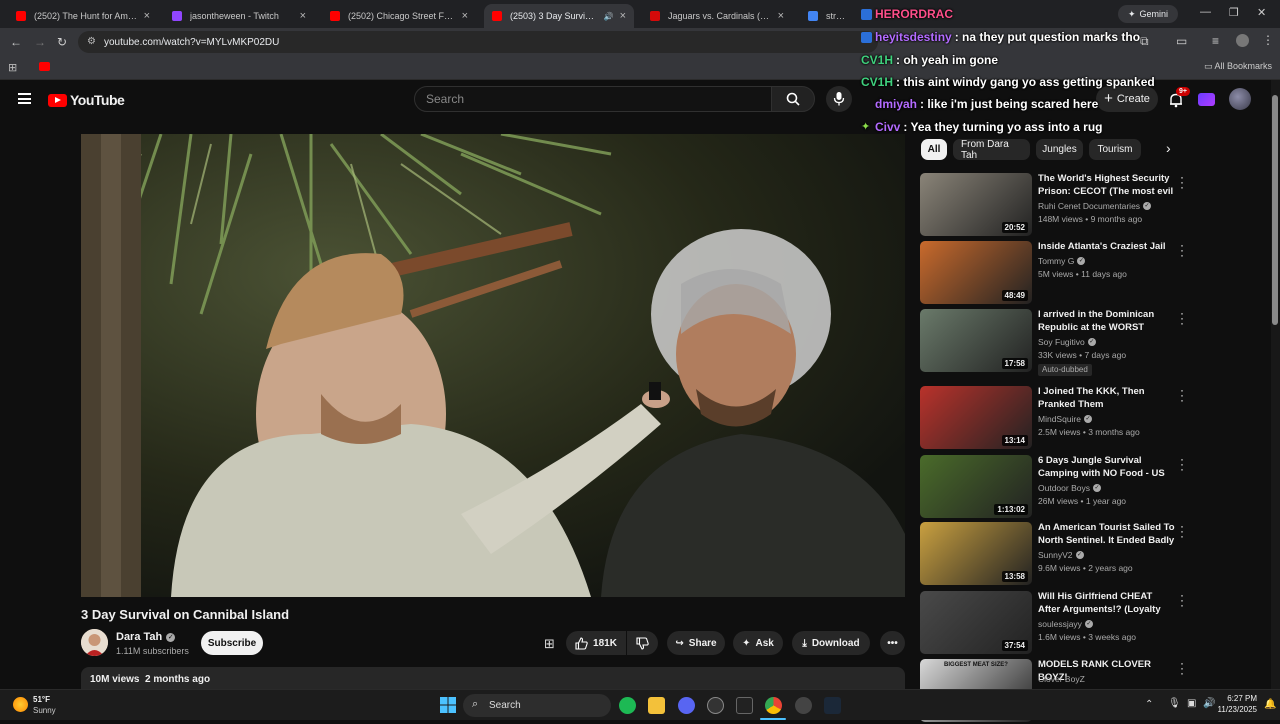 Image resolution: width=1280 pixels, height=724 pixels. Describe the element at coordinates (537, 705) in the screenshot. I see `taskbar-search: ⌕ Search` at that location.